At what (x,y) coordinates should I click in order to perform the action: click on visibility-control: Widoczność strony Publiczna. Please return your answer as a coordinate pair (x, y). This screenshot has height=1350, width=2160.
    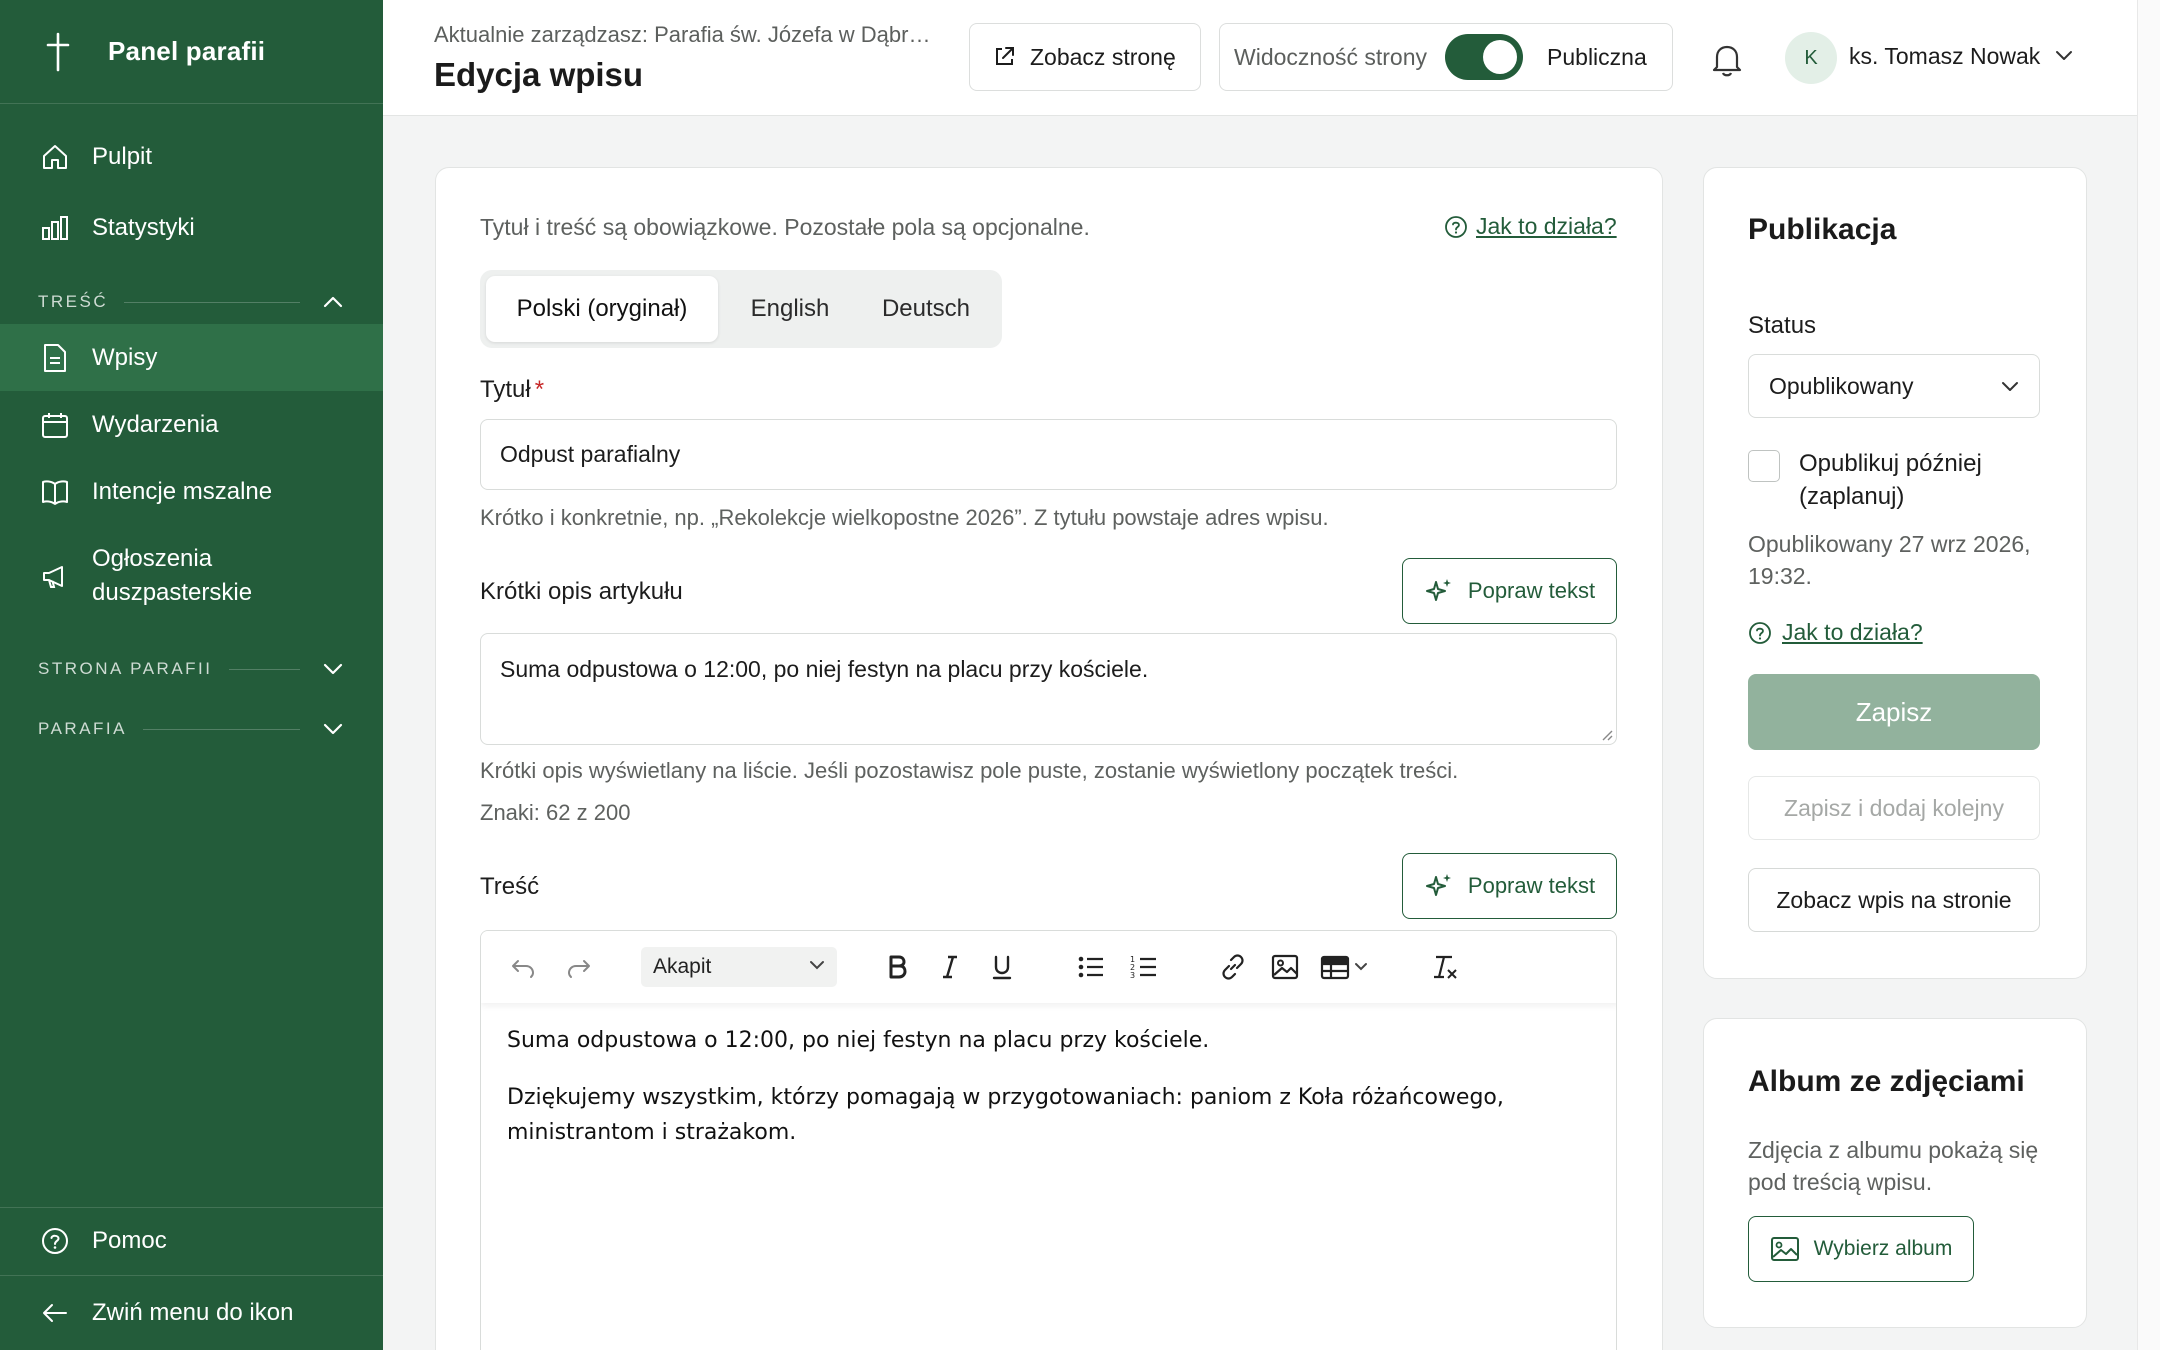
    Looking at the image, I should click on (1446, 57).